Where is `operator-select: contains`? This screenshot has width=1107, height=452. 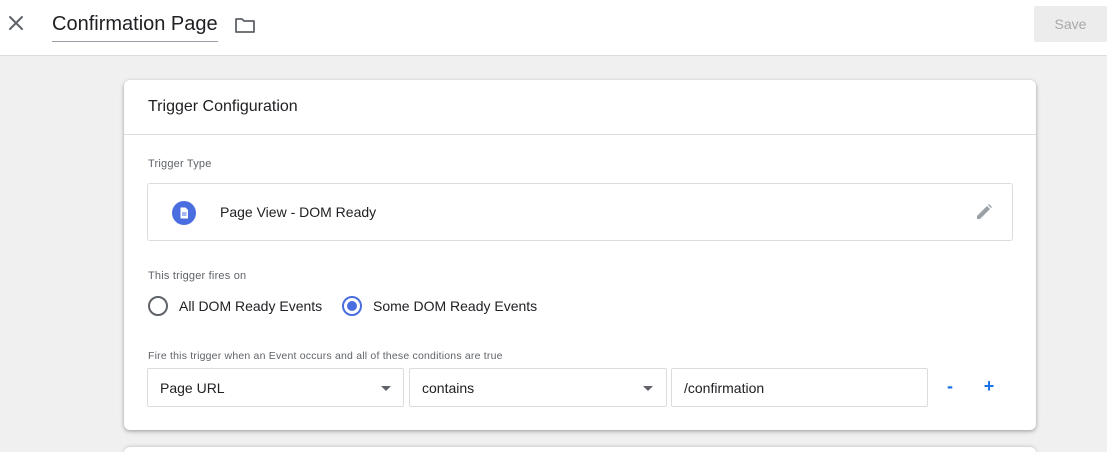 operator-select: contains is located at coordinates (538, 387).